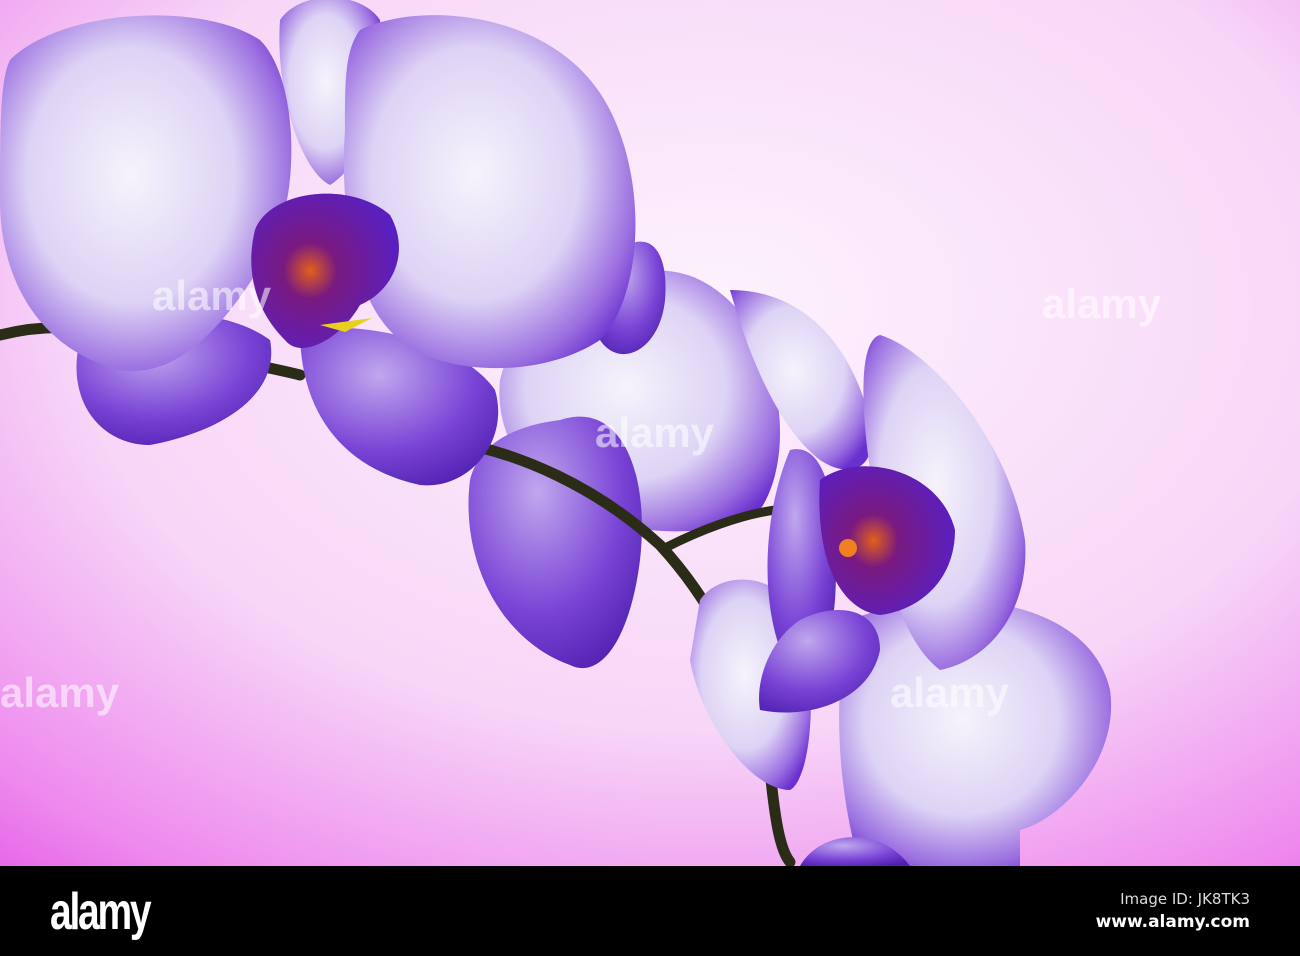  What do you see at coordinates (650, 911) in the screenshot?
I see `footer-bar: alamy Image ID: JK8TK3 www.alamy.com` at bounding box center [650, 911].